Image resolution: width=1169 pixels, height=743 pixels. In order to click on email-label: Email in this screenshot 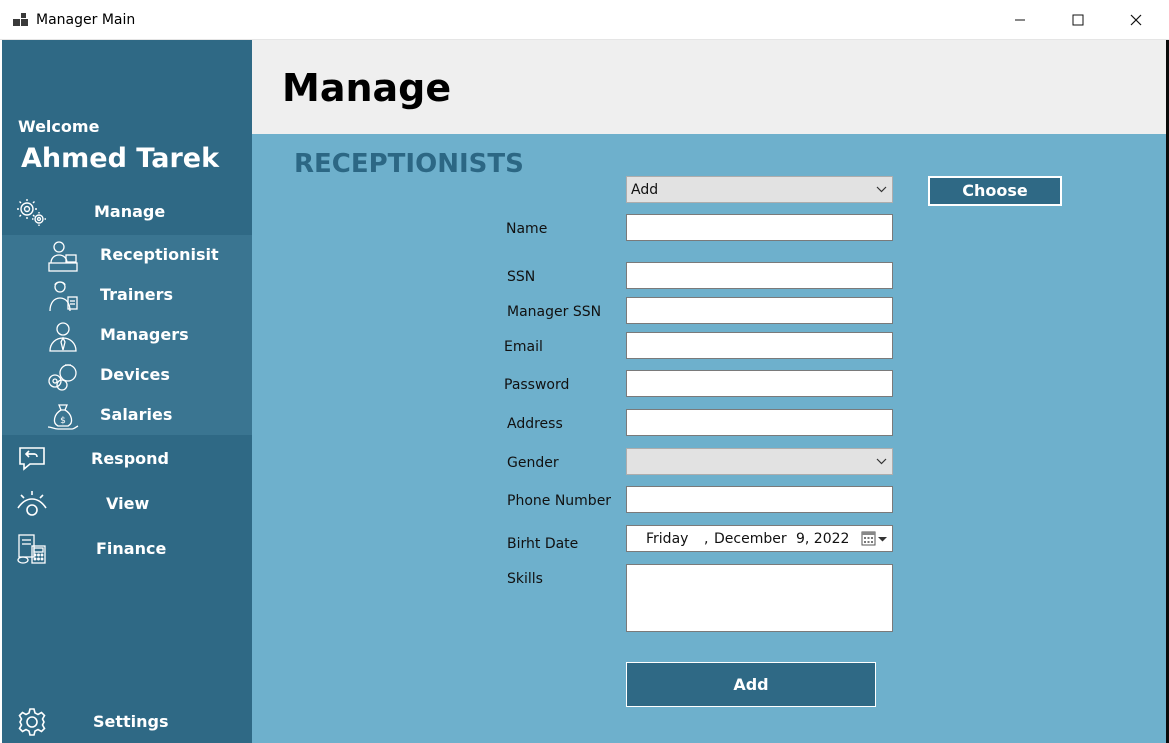, I will do `click(523, 347)`.